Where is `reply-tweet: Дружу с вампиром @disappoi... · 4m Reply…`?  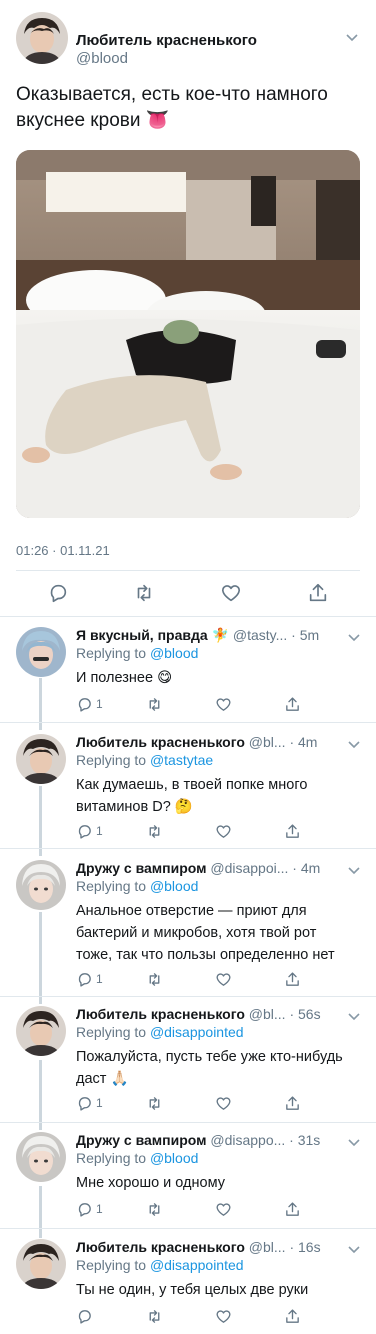
reply-tweet: Дружу с вампиром @disappoi... · 4m Reply… is located at coordinates (188, 927).